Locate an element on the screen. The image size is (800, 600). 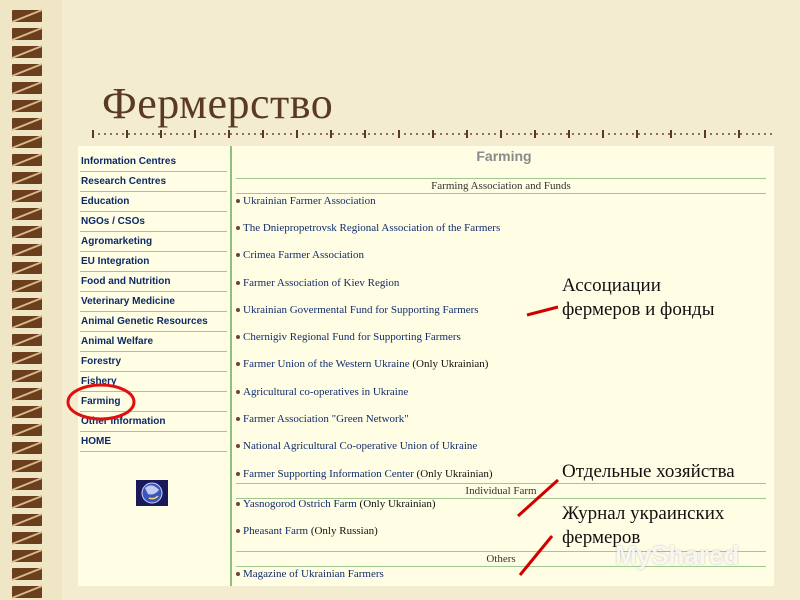
sidebar-item-farming: Farming is located at coordinates (153, 402).